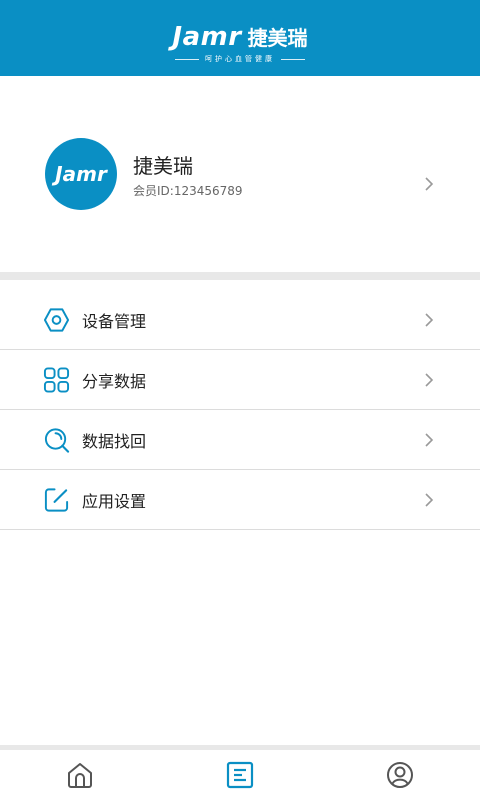 This screenshot has height=800, width=480. What do you see at coordinates (240, 276) in the screenshot?
I see `section-divider` at bounding box center [240, 276].